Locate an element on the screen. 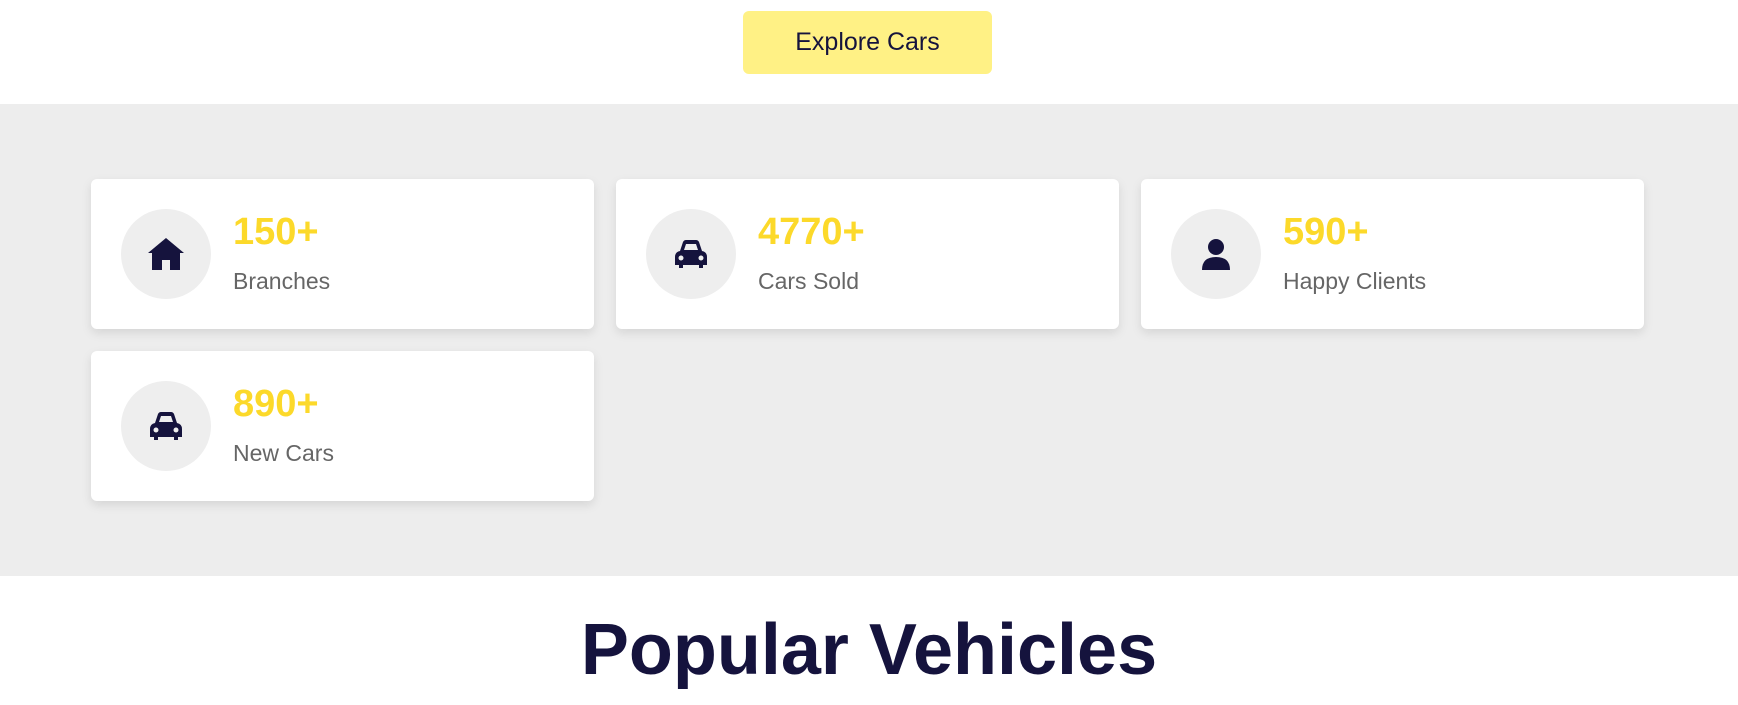 The height and width of the screenshot is (705, 1738). section-title-highlight: Vehicles is located at coordinates (1013, 650).